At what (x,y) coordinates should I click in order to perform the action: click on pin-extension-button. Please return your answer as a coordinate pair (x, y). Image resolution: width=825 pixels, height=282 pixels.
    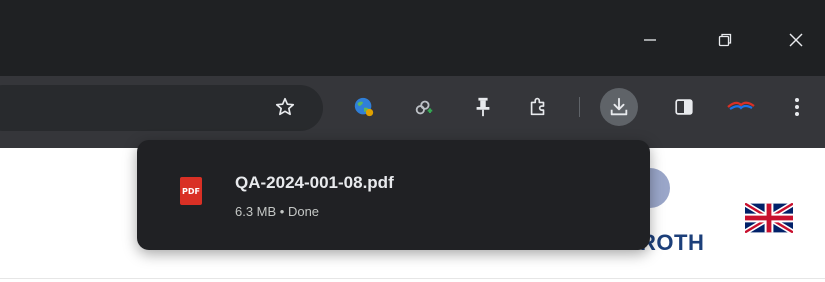
    Looking at the image, I should click on (483, 107).